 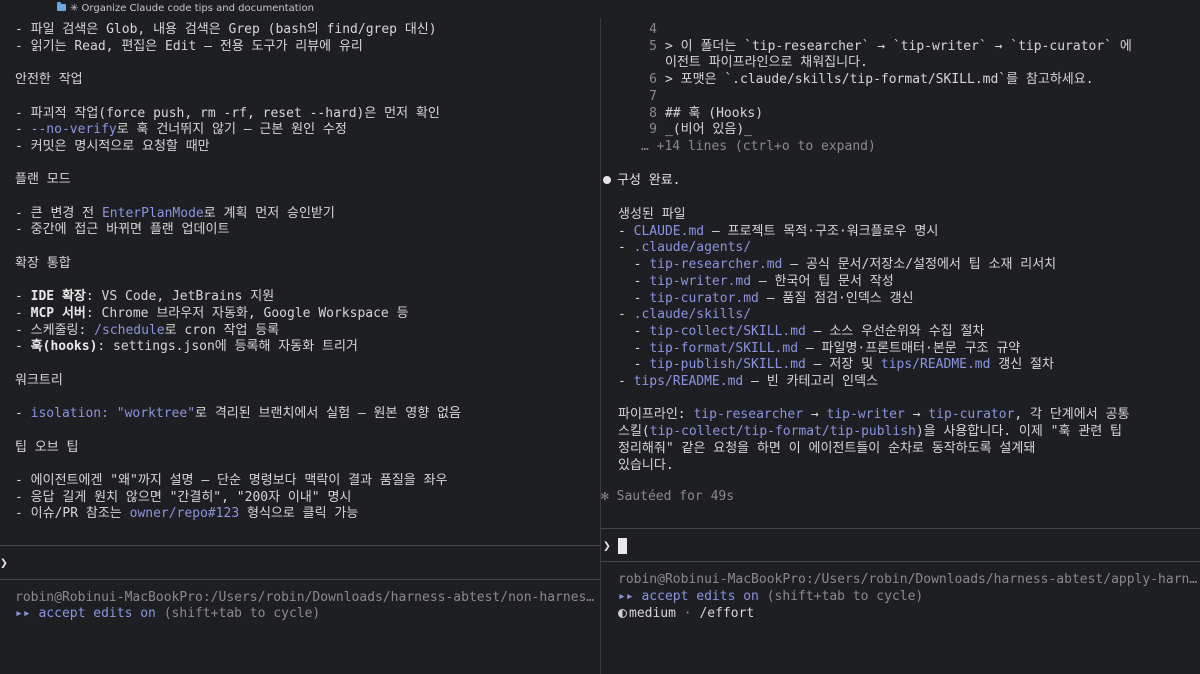 I want to click on right-line: 정리해줘" 같은 요청을 하면 이 에이전트들이 순차로 동작하도록 설계돼, so click(x=826, y=448).